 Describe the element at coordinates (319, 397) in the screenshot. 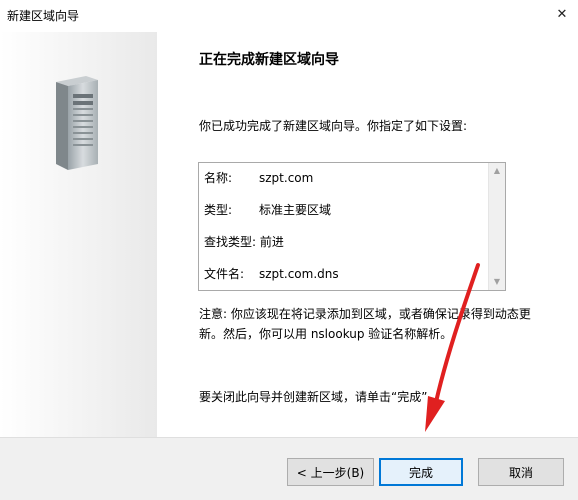

I see `finish-hint-text: 要关闭此向导并创建新区域，请单击“完成”。` at that location.